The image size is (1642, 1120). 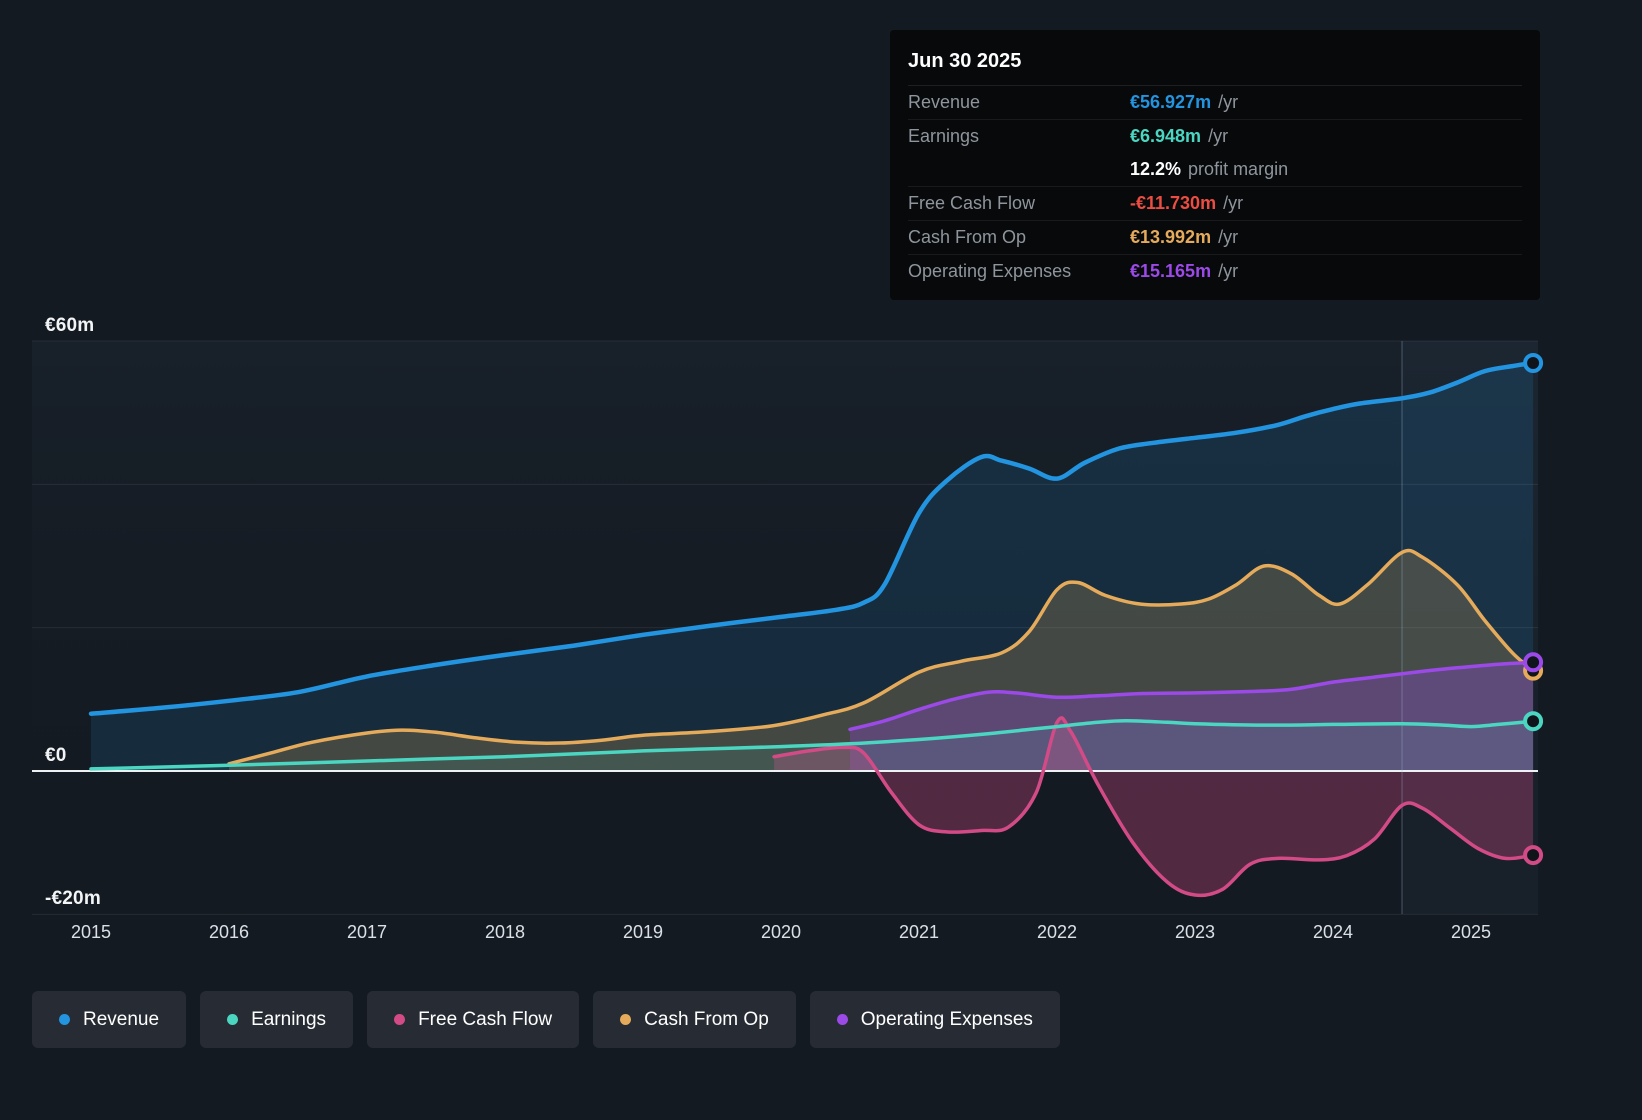 I want to click on tooltip-row-label: Cash From Op, so click(x=967, y=237).